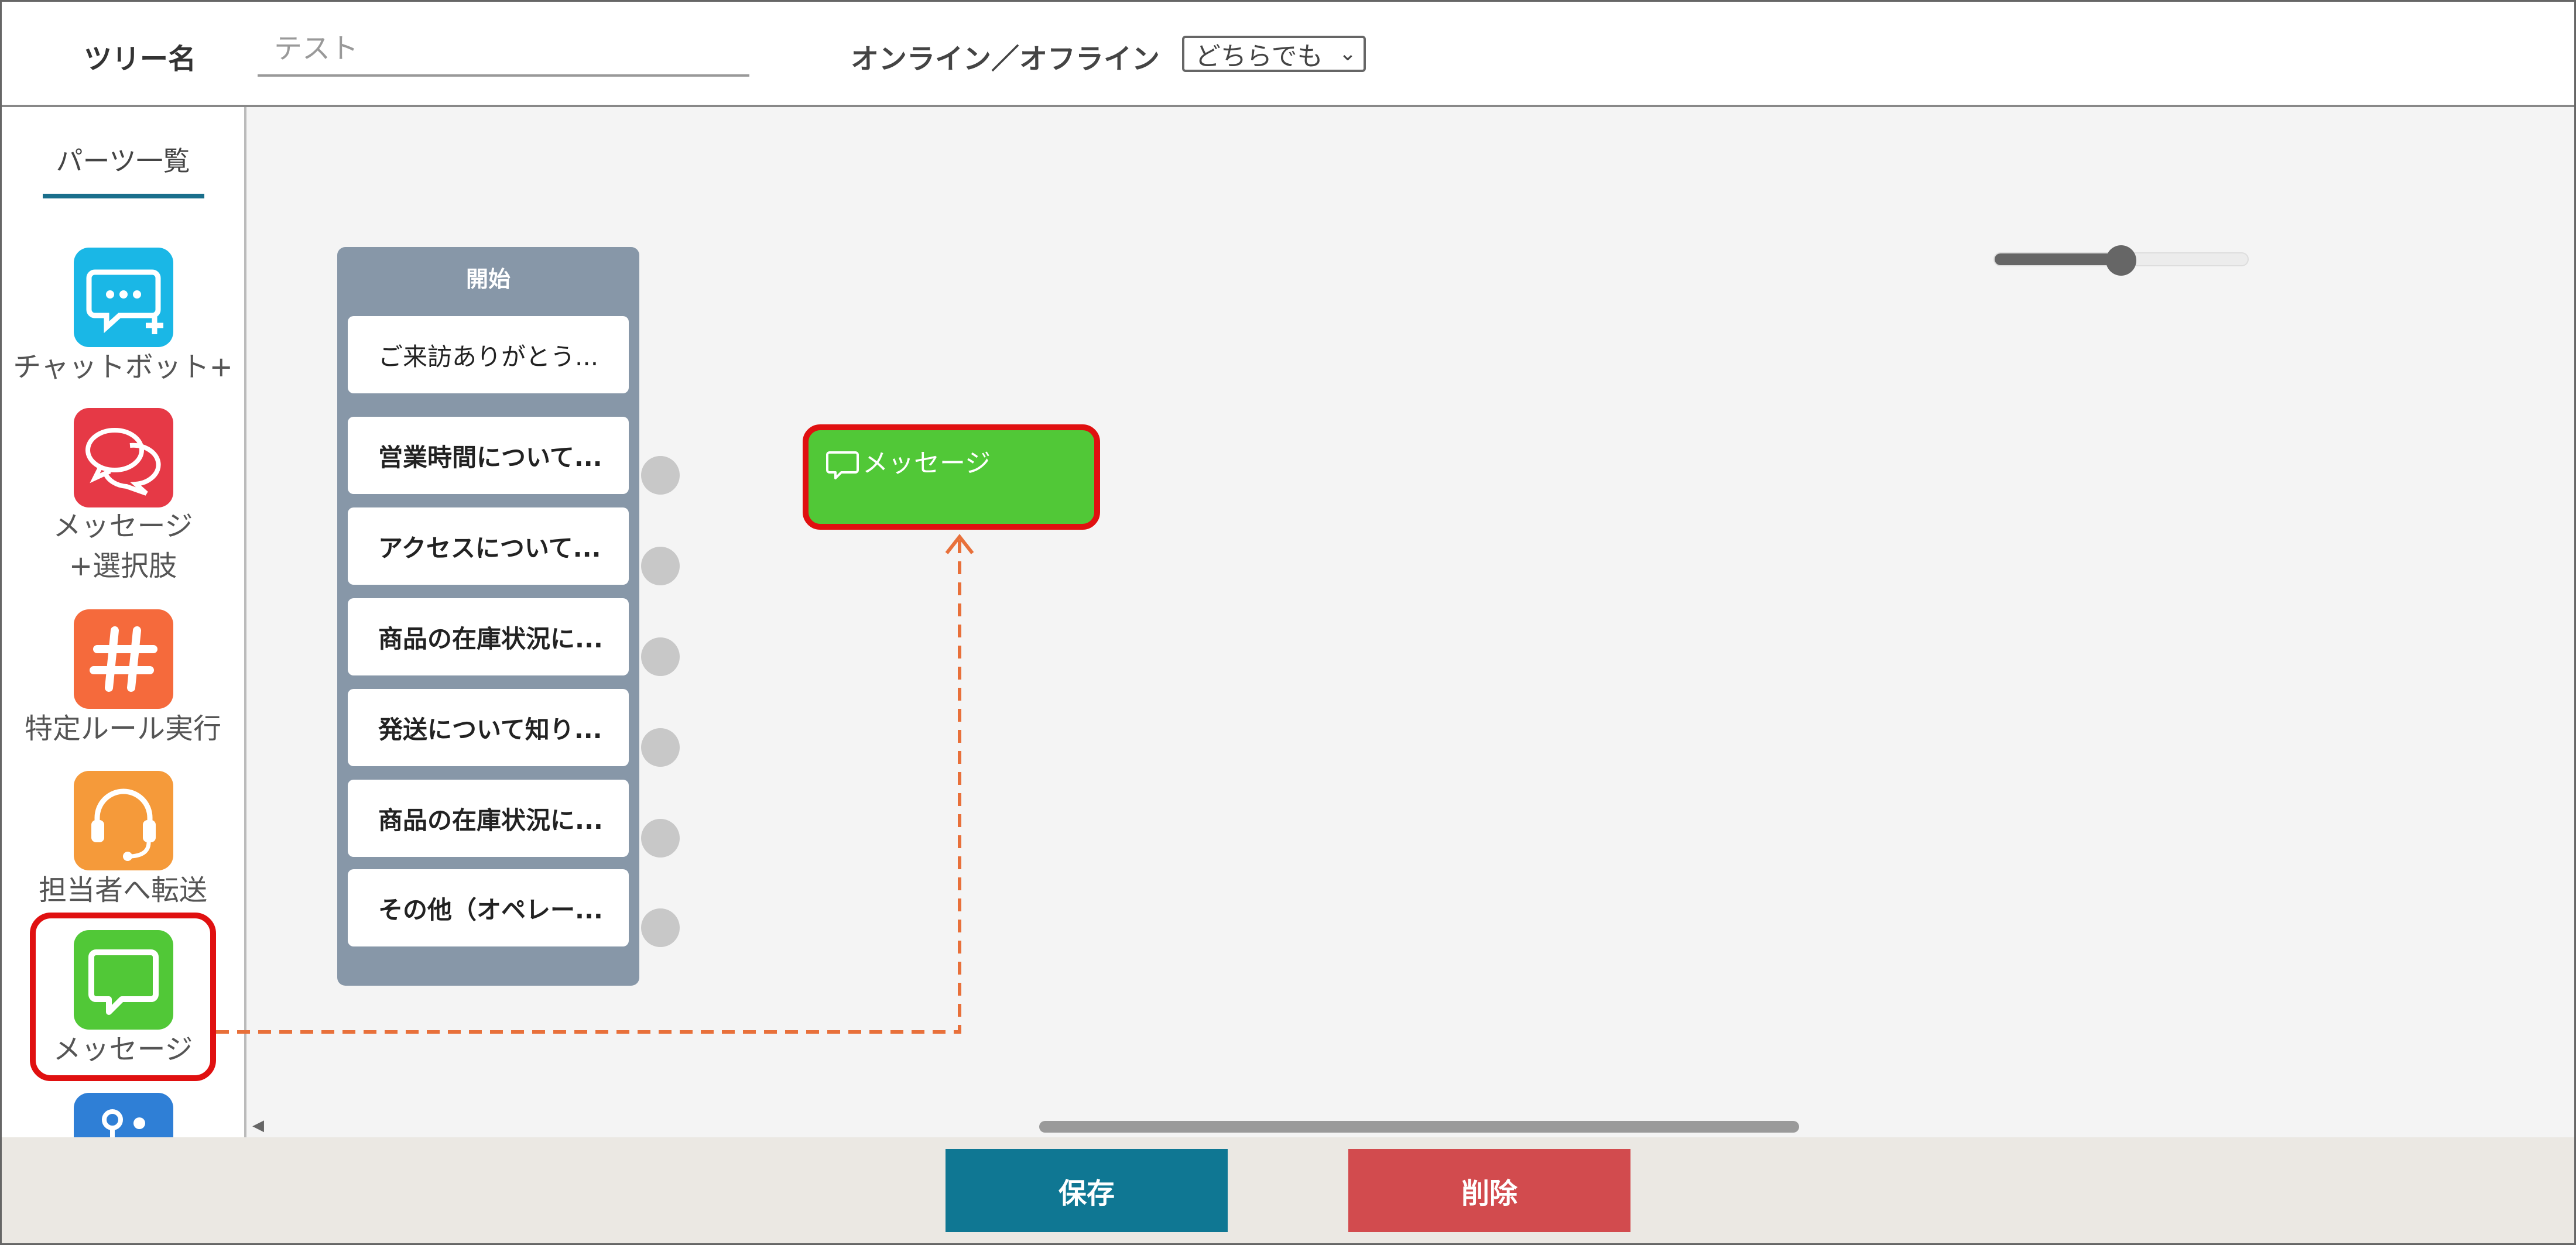 The height and width of the screenshot is (1245, 2576). I want to click on header-bar: ツリー名 オンライン／オフライン どちらでも ⌄, so click(1288, 54).